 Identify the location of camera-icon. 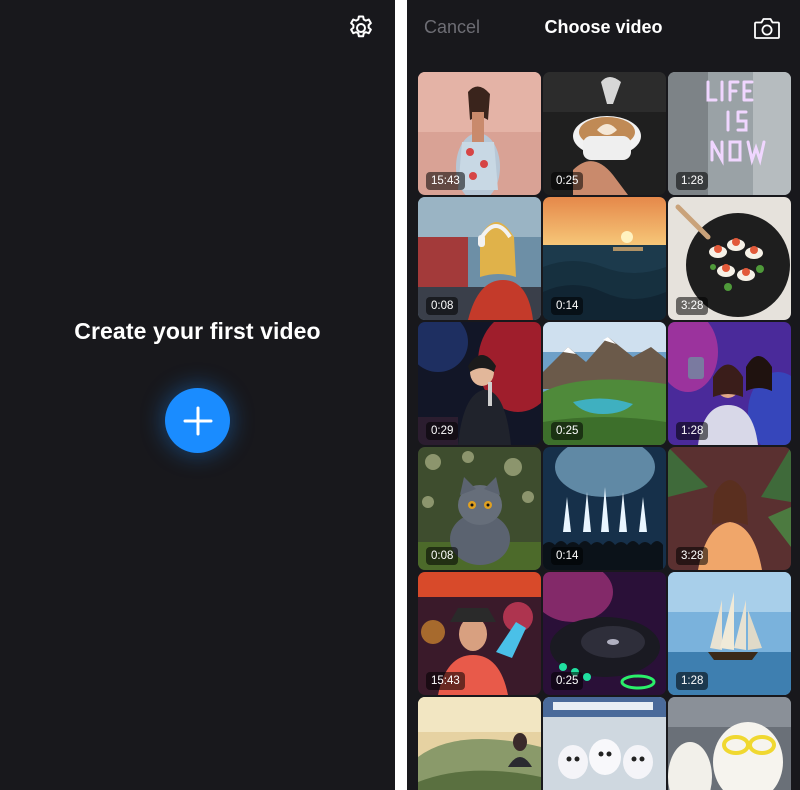
(767, 28).